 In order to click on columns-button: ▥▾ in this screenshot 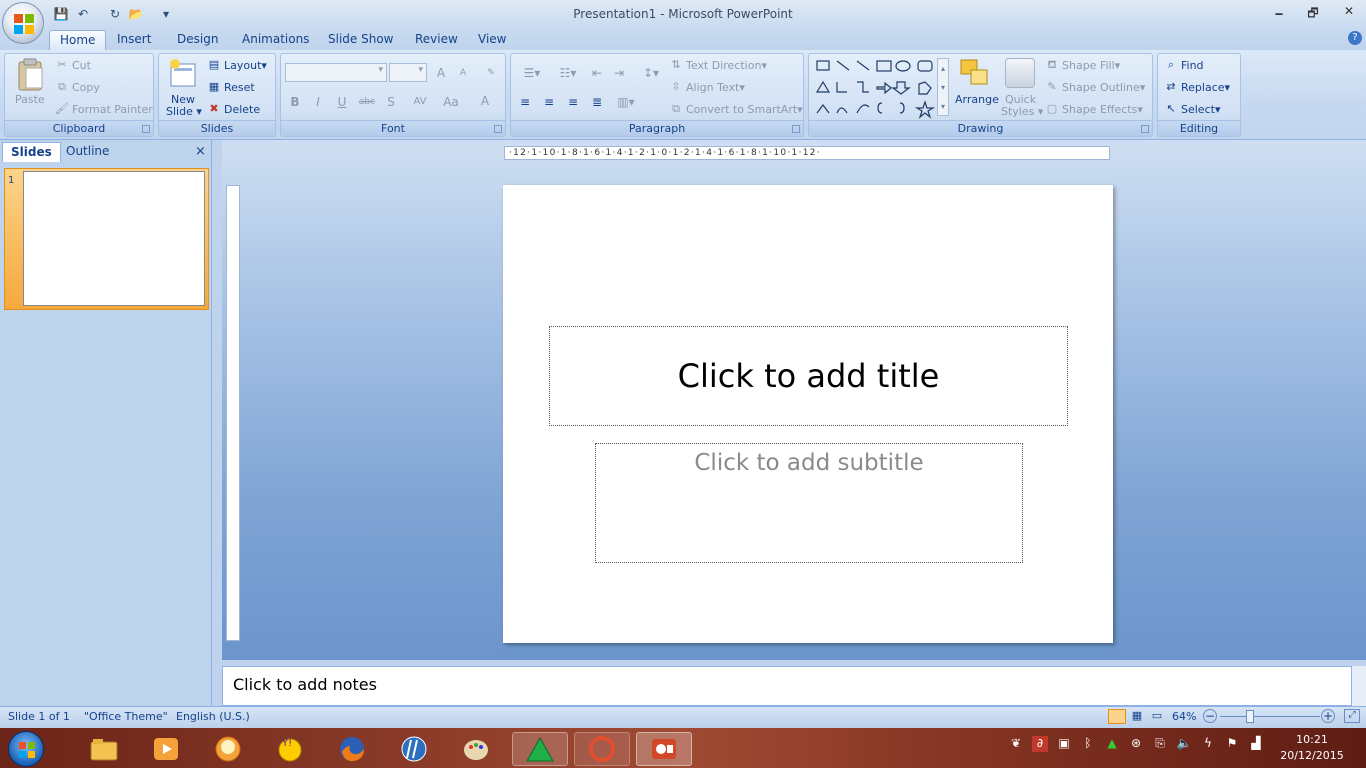, I will do `click(626, 102)`.